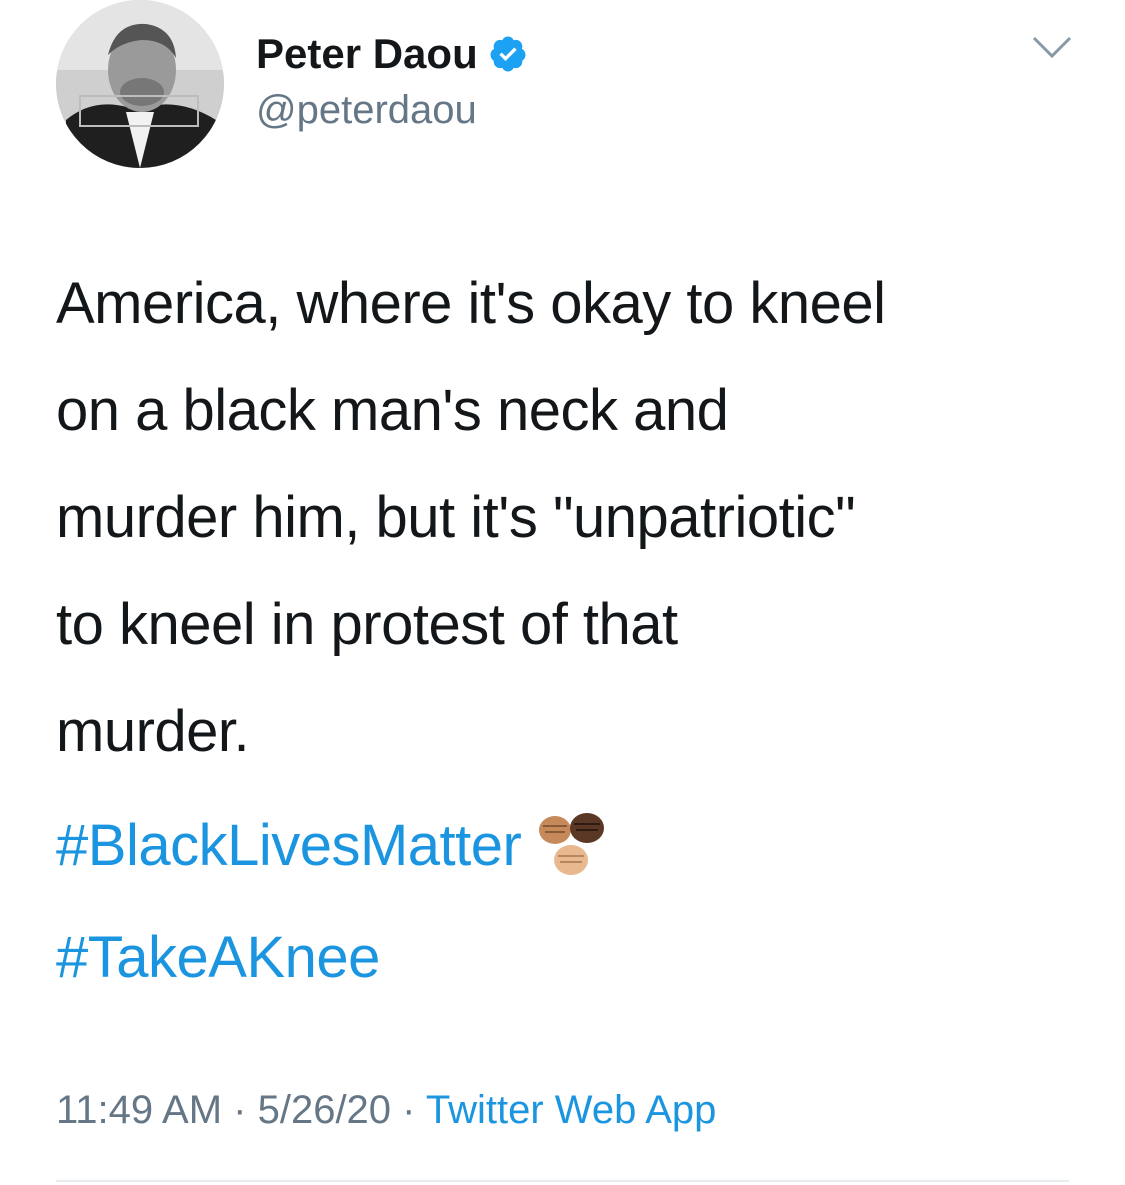 The height and width of the screenshot is (1185, 1125). Describe the element at coordinates (1052, 47) in the screenshot. I see `chevron-down-icon` at that location.